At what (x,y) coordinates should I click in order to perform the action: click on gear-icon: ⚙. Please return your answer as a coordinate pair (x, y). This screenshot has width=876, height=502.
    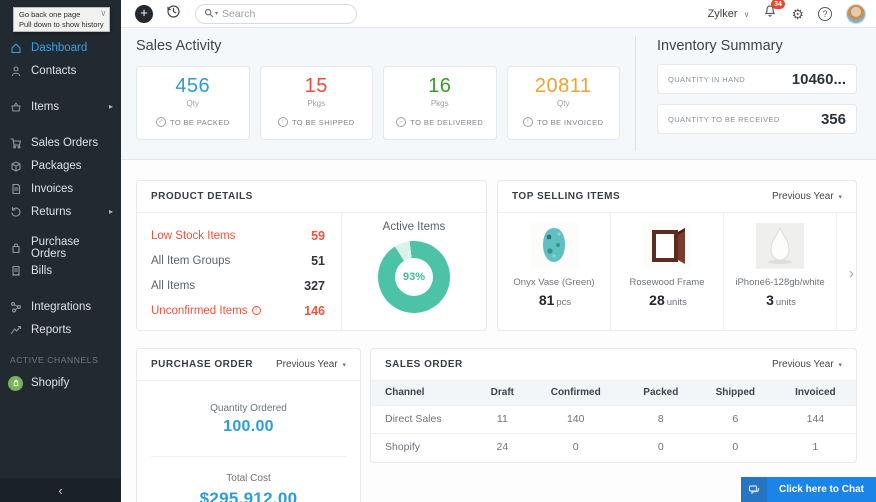
    Looking at the image, I should click on (797, 13).